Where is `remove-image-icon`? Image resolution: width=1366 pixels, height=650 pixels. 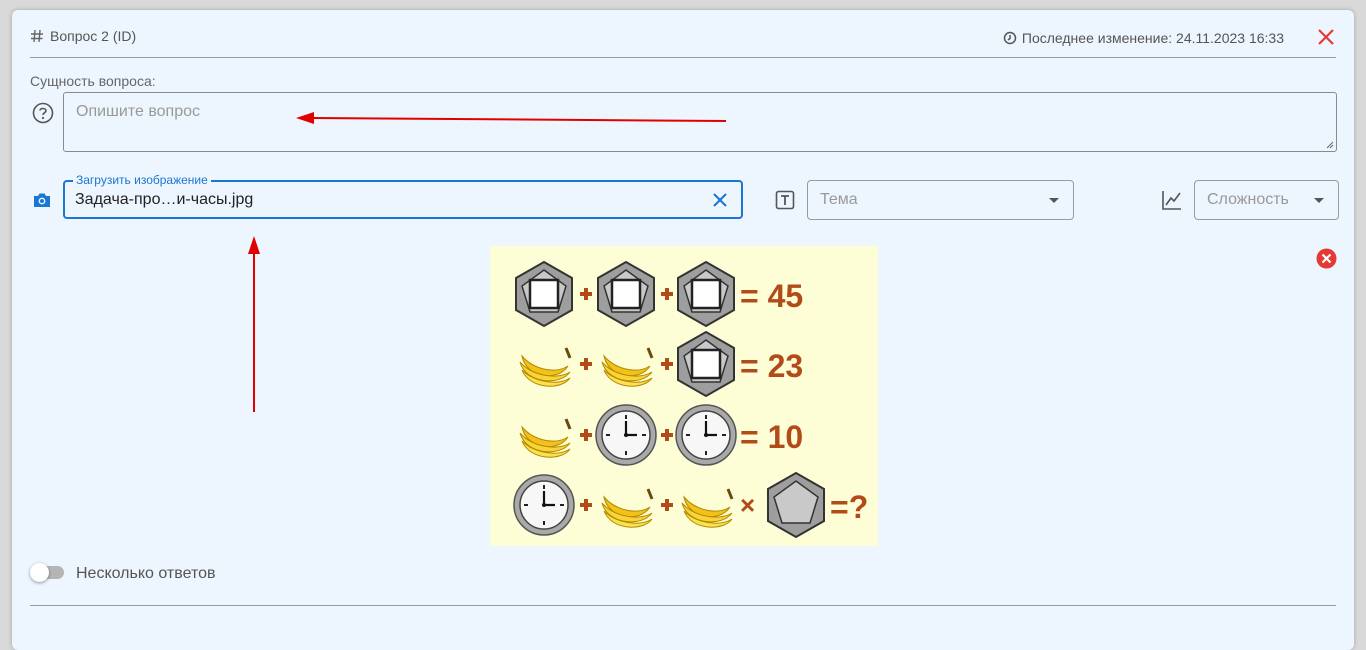 remove-image-icon is located at coordinates (1326, 258).